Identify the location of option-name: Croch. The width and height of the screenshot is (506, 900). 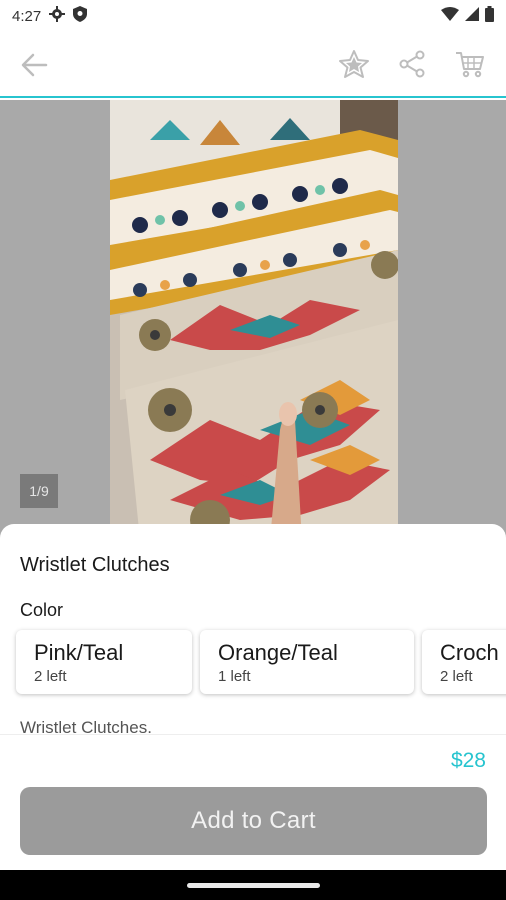
(469, 652).